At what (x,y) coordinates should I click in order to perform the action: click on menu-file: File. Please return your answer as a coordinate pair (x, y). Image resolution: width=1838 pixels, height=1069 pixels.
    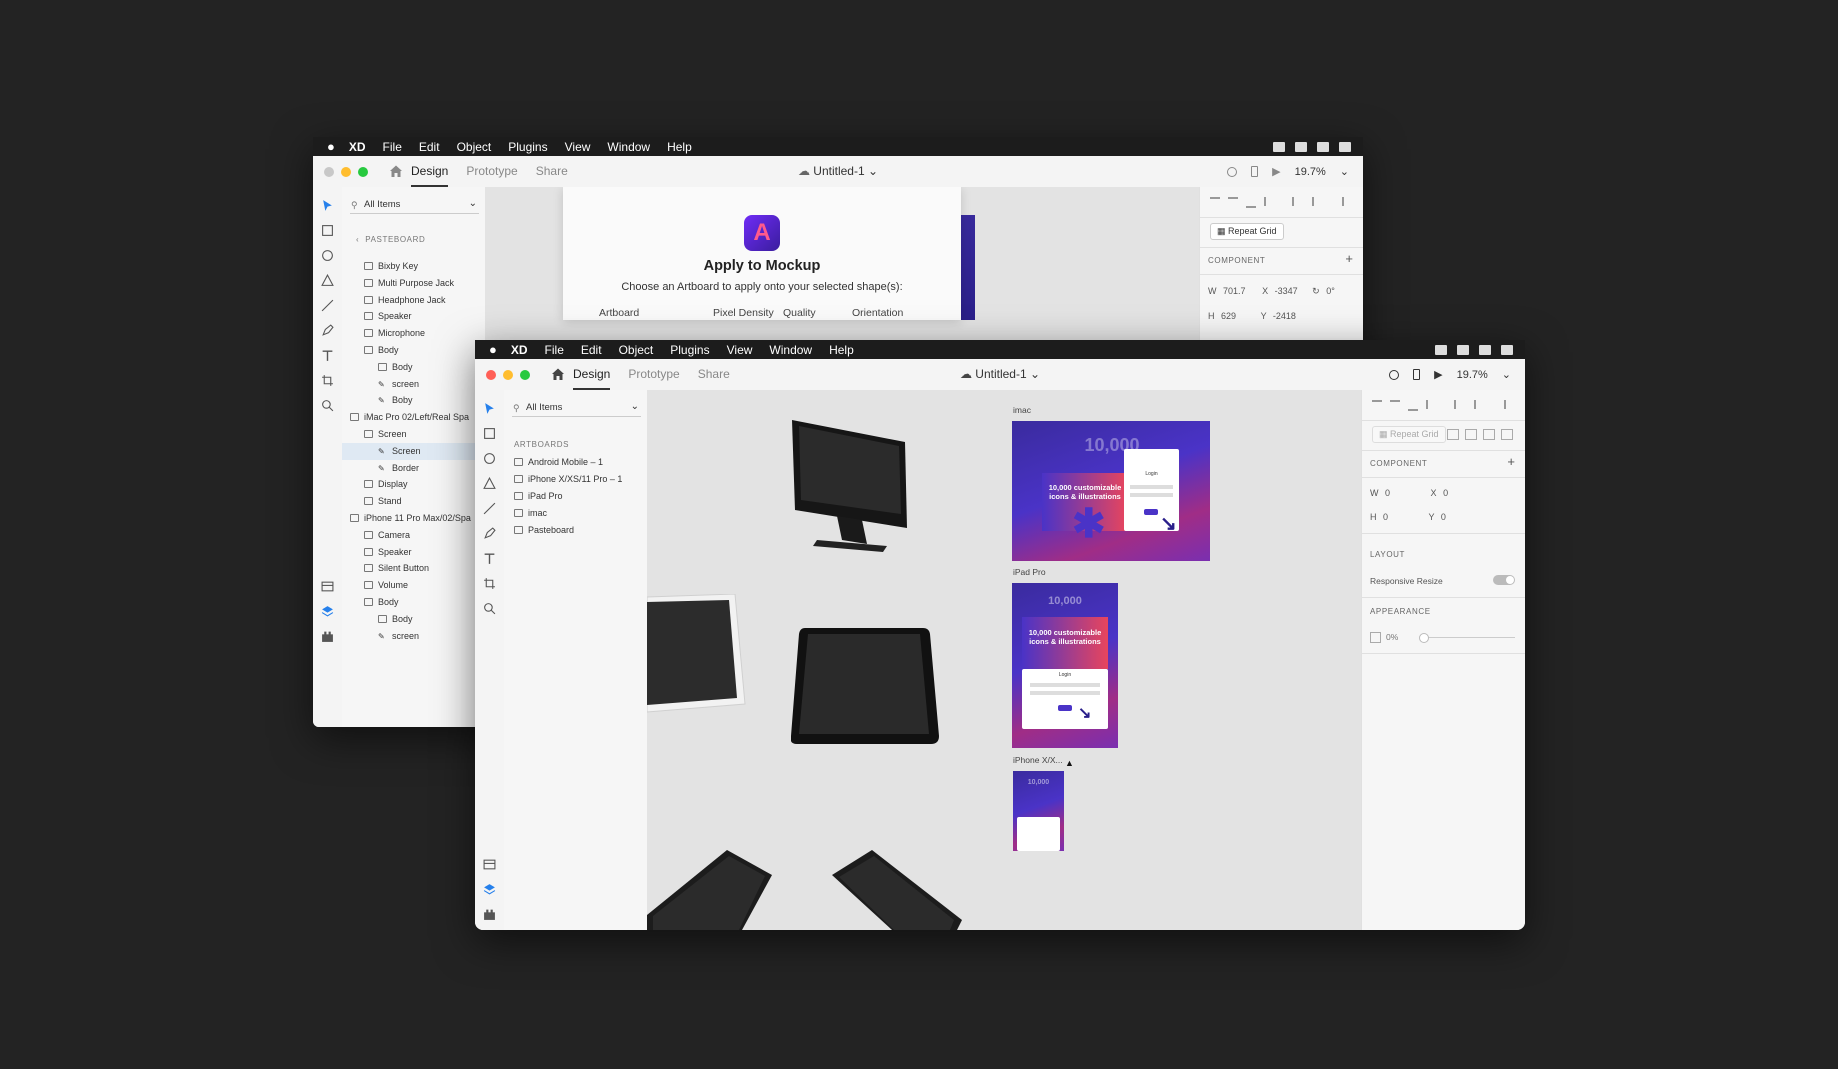
    Looking at the image, I should click on (554, 350).